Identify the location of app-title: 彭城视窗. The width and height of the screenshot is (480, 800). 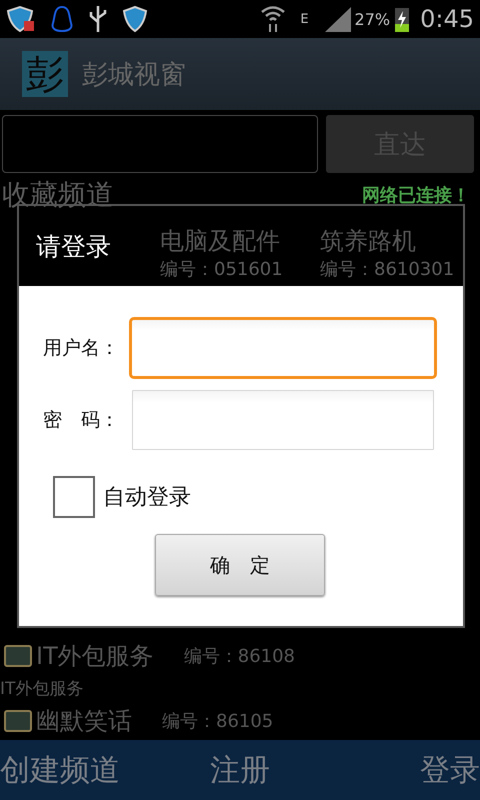
(134, 75).